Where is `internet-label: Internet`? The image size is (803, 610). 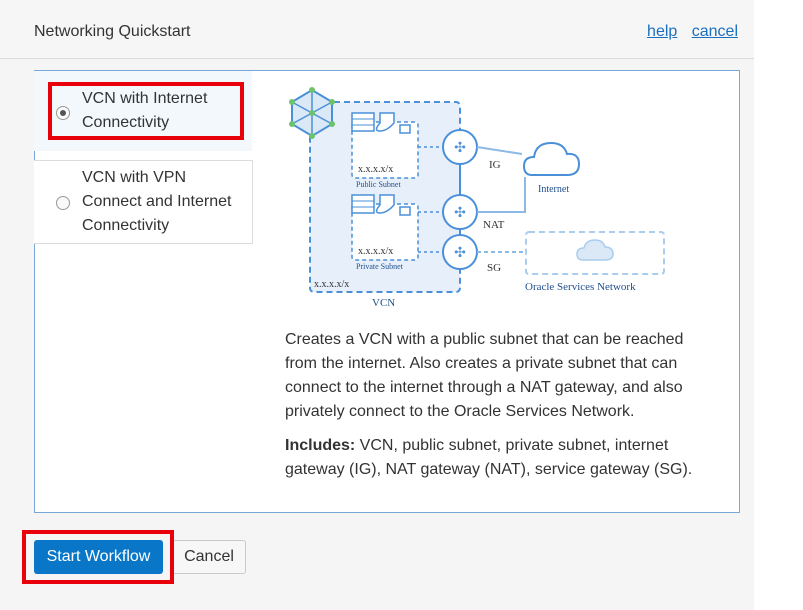 internet-label: Internet is located at coordinates (553, 189).